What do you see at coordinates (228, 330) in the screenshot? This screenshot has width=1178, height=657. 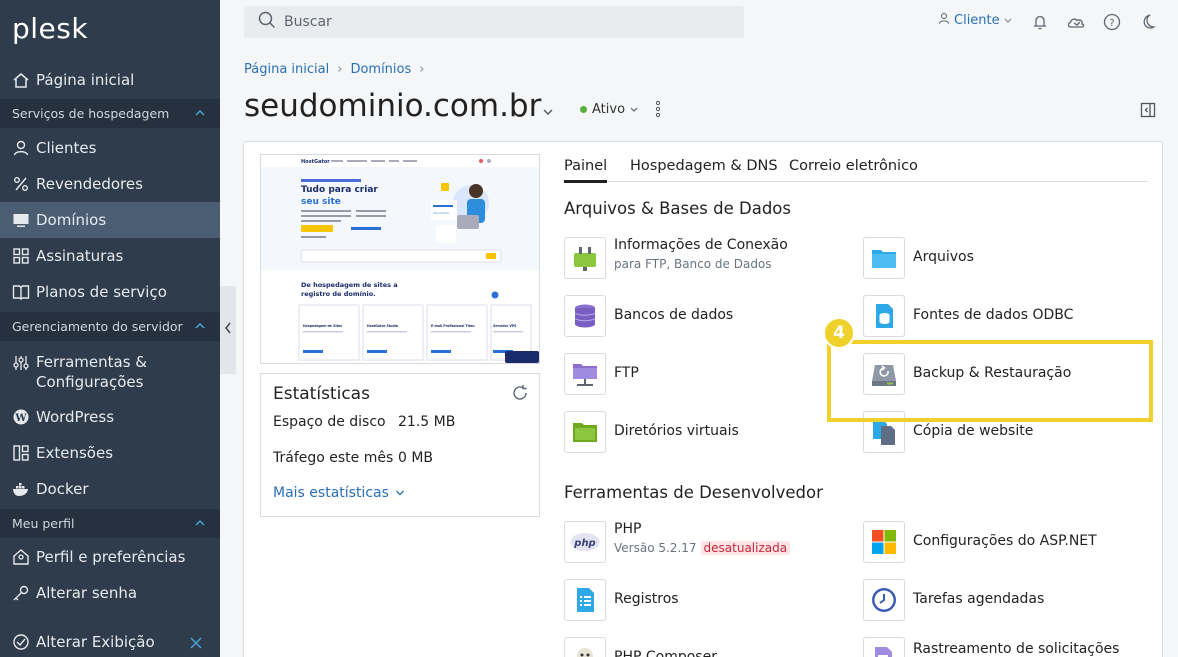 I see `sidebar-collapse-toggle` at bounding box center [228, 330].